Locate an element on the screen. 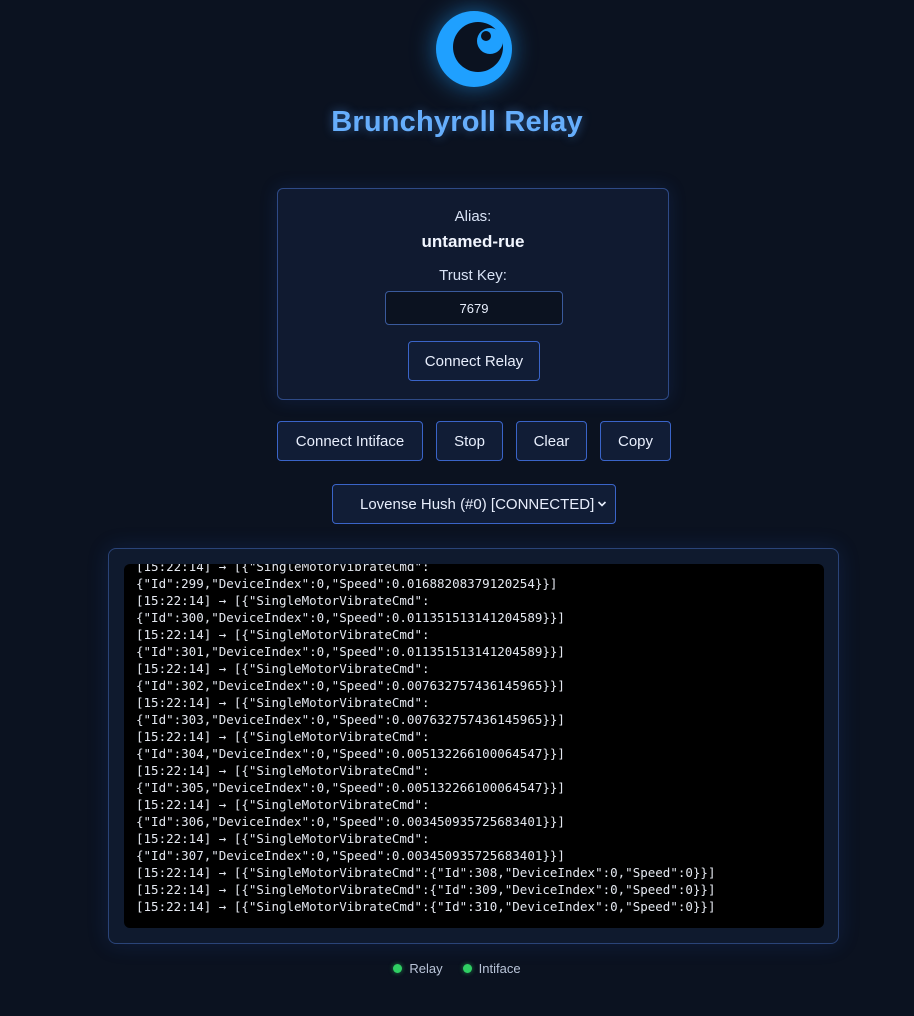 The image size is (914, 1016). alias-value: untamed-rue is located at coordinates (473, 241).